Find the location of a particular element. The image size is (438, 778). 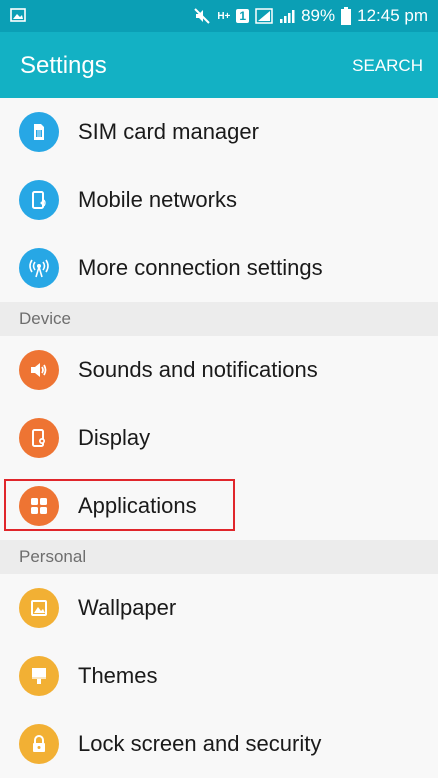

section-header-device: Device is located at coordinates (219, 319).